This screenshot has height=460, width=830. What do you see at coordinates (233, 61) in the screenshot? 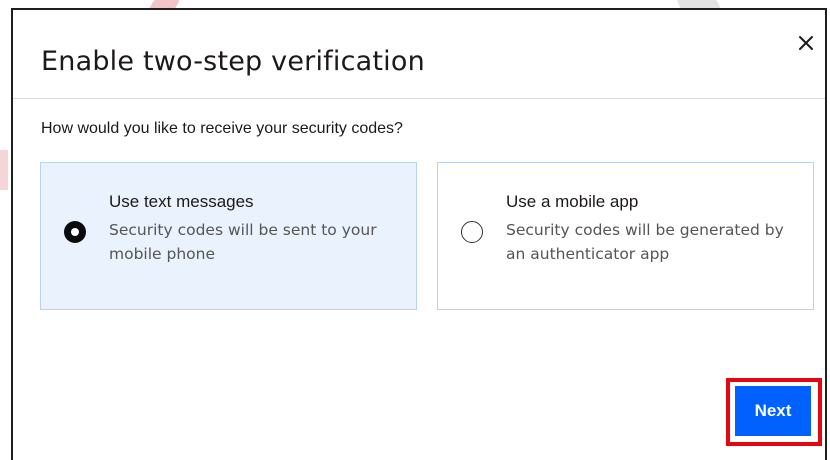
I see `dialog-title: Enable two-step verification` at bounding box center [233, 61].